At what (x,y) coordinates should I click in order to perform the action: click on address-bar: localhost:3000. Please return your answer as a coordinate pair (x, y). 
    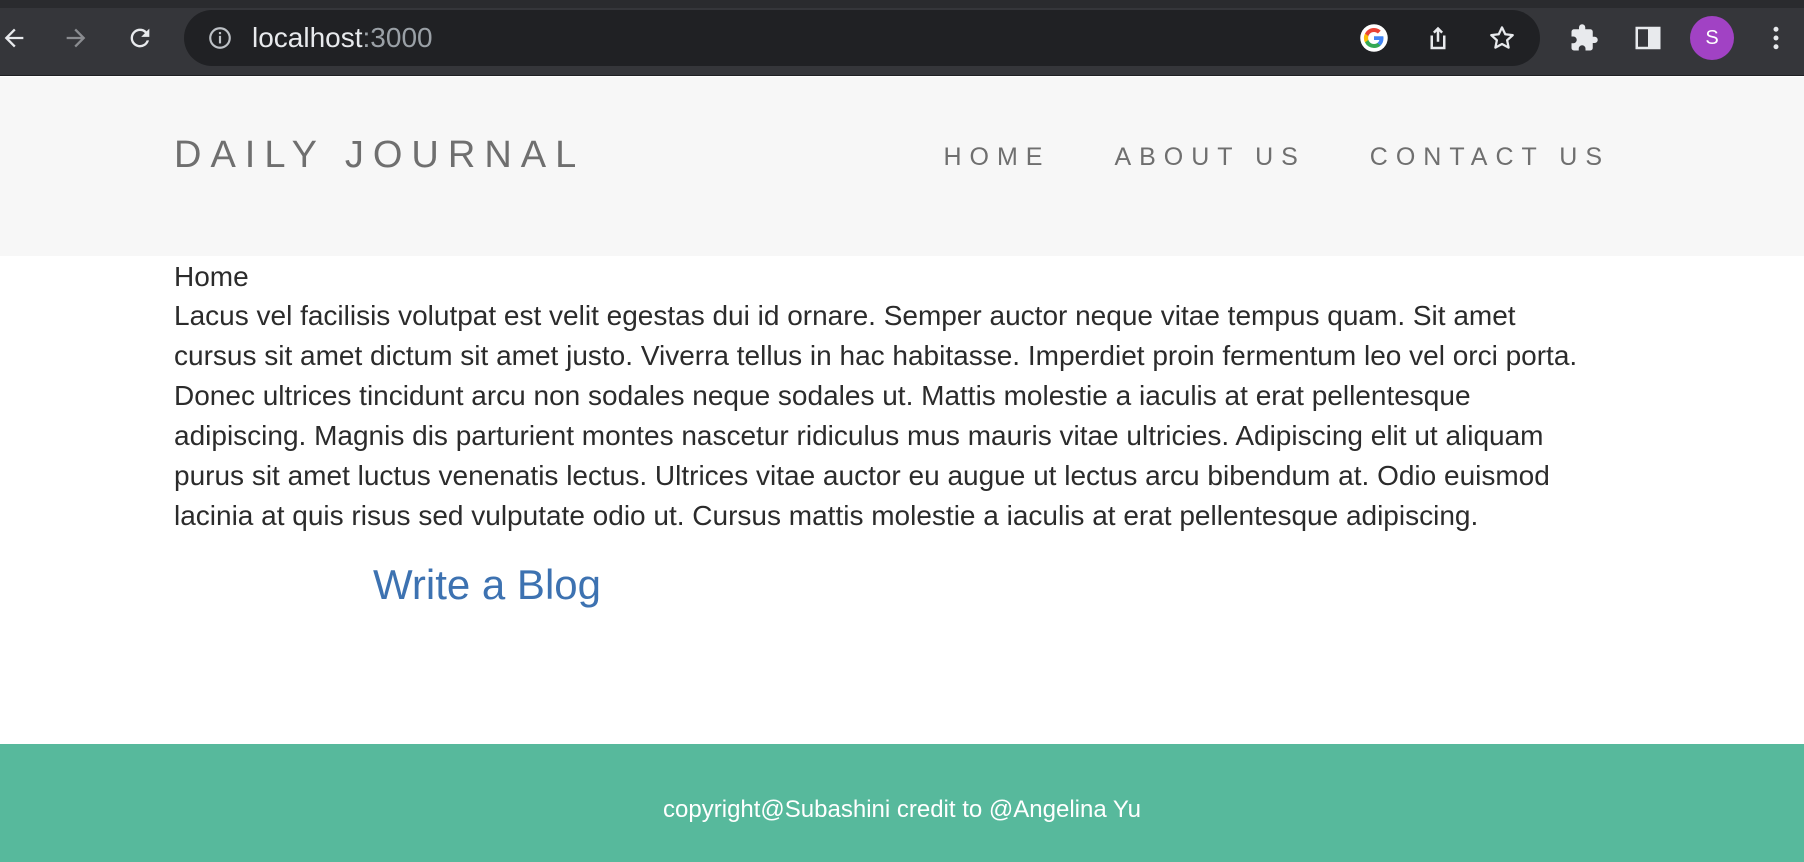
    Looking at the image, I should click on (862, 38).